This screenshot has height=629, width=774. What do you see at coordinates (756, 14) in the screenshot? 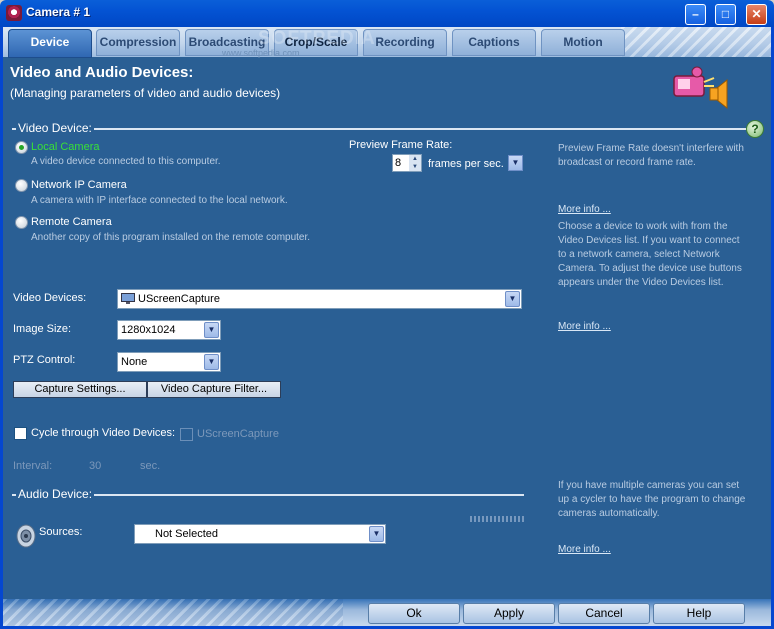
I see `close-button: ✕` at bounding box center [756, 14].